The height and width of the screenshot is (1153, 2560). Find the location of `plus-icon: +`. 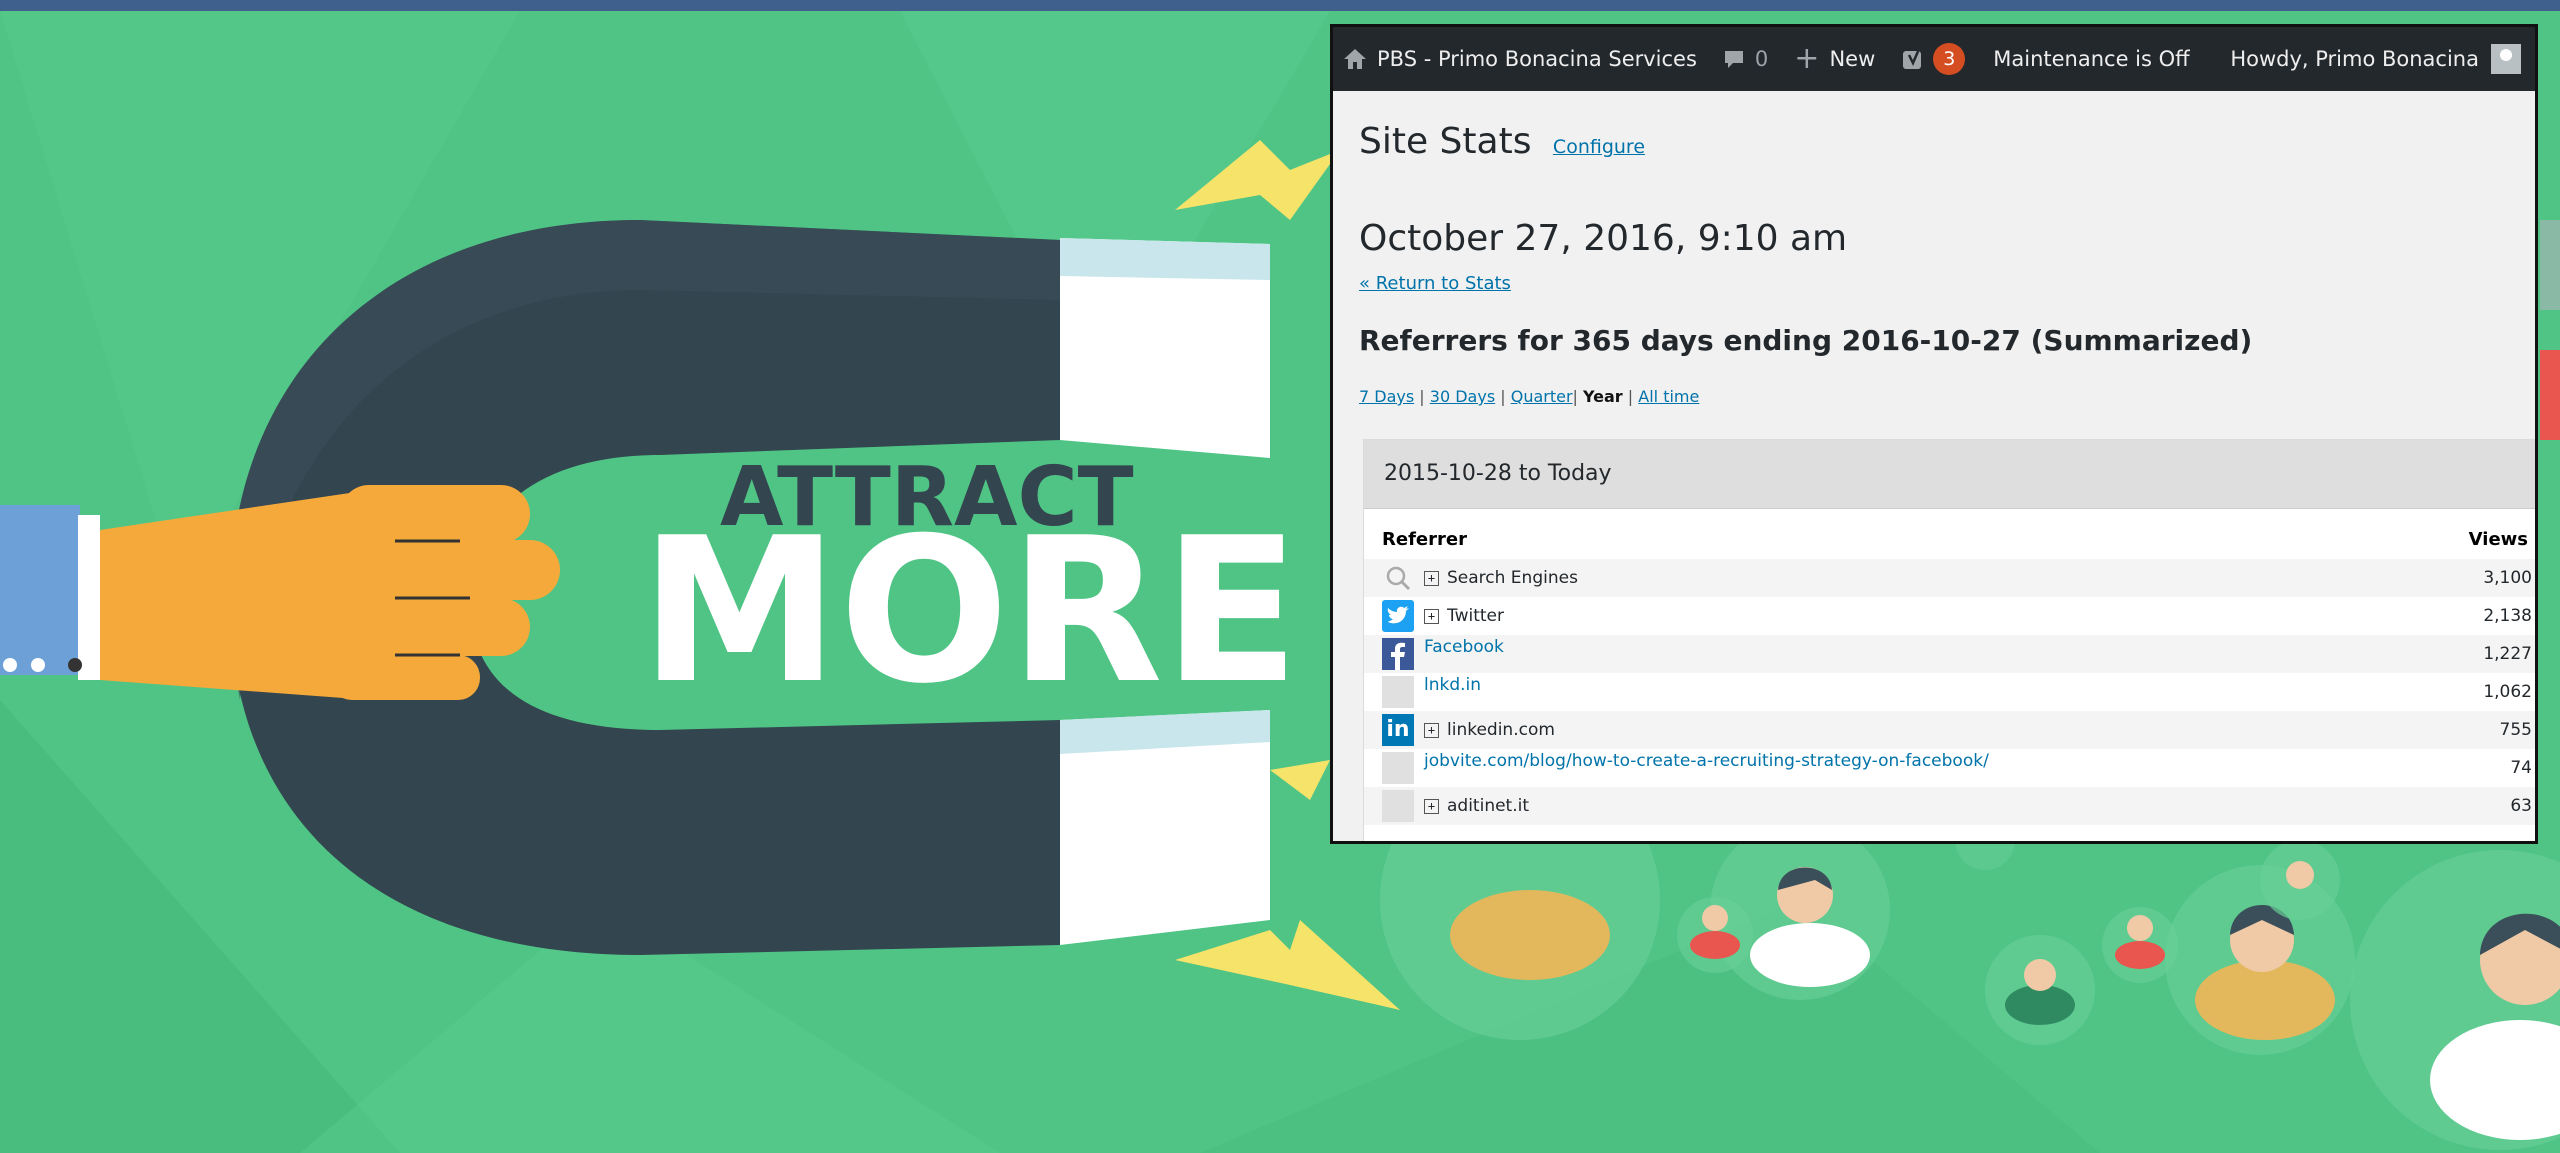

plus-icon: + is located at coordinates (1807, 58).